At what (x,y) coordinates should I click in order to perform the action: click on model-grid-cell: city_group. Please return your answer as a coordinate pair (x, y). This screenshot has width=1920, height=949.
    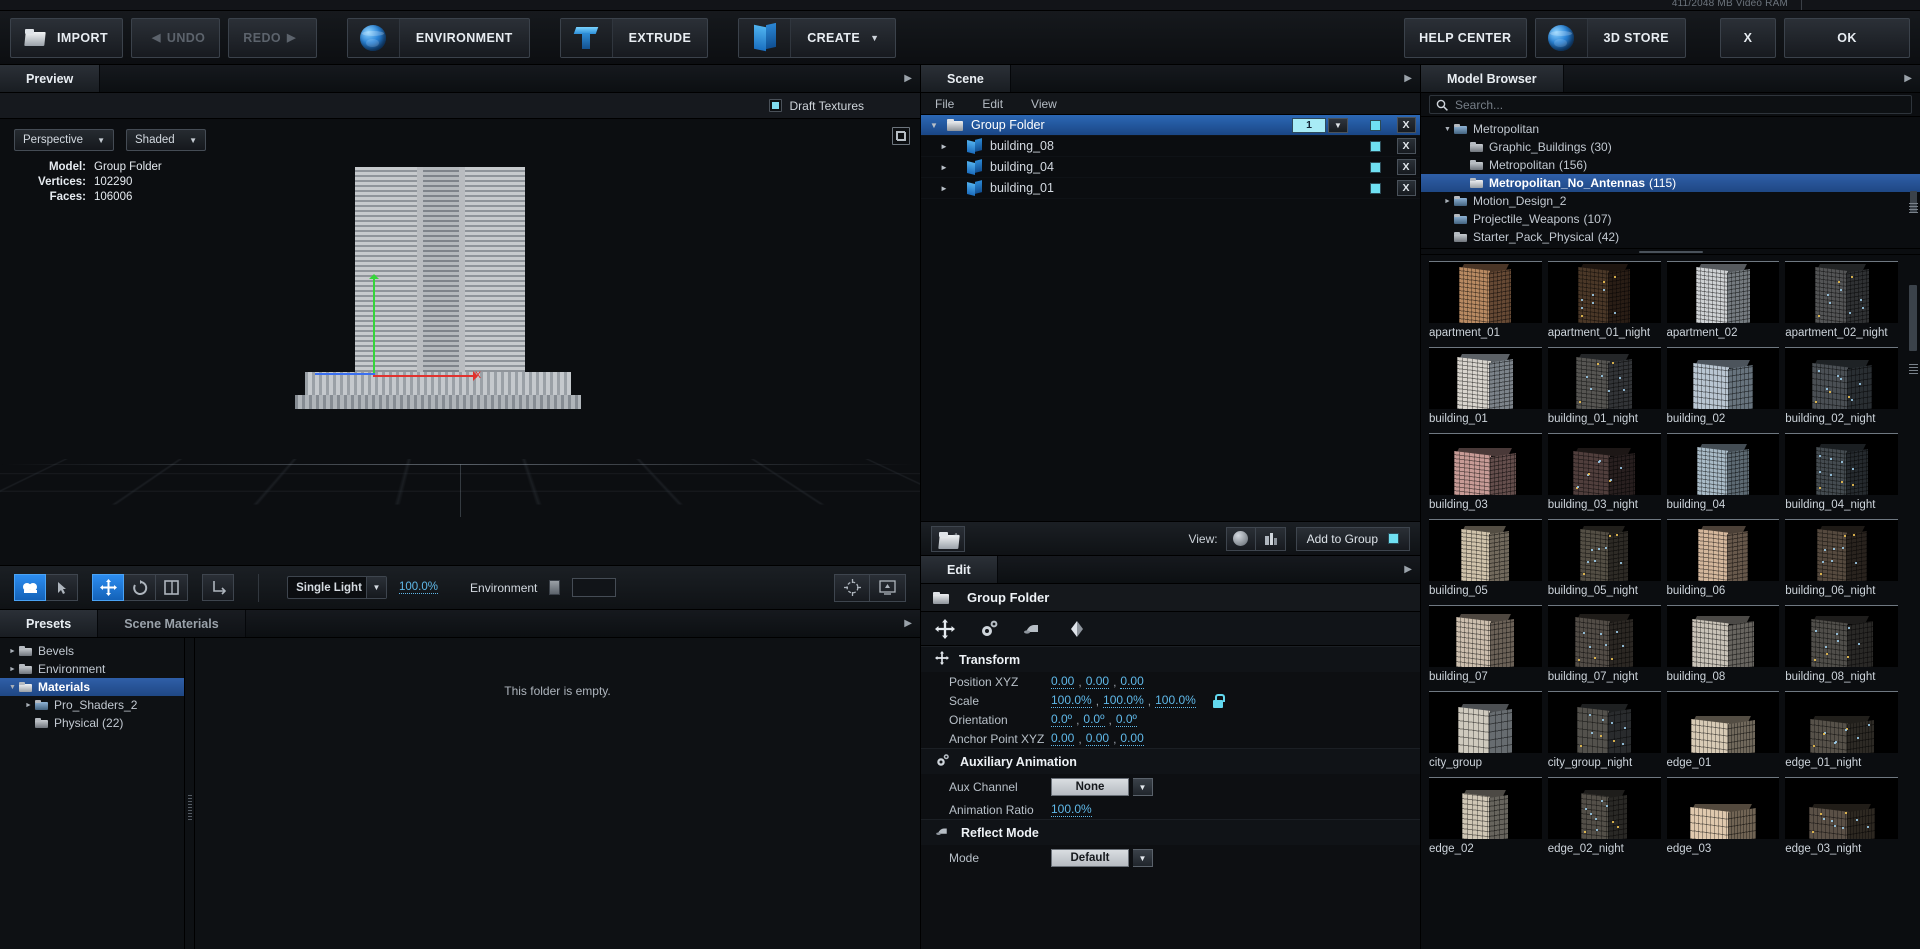
    Looking at the image, I should click on (1488, 734).